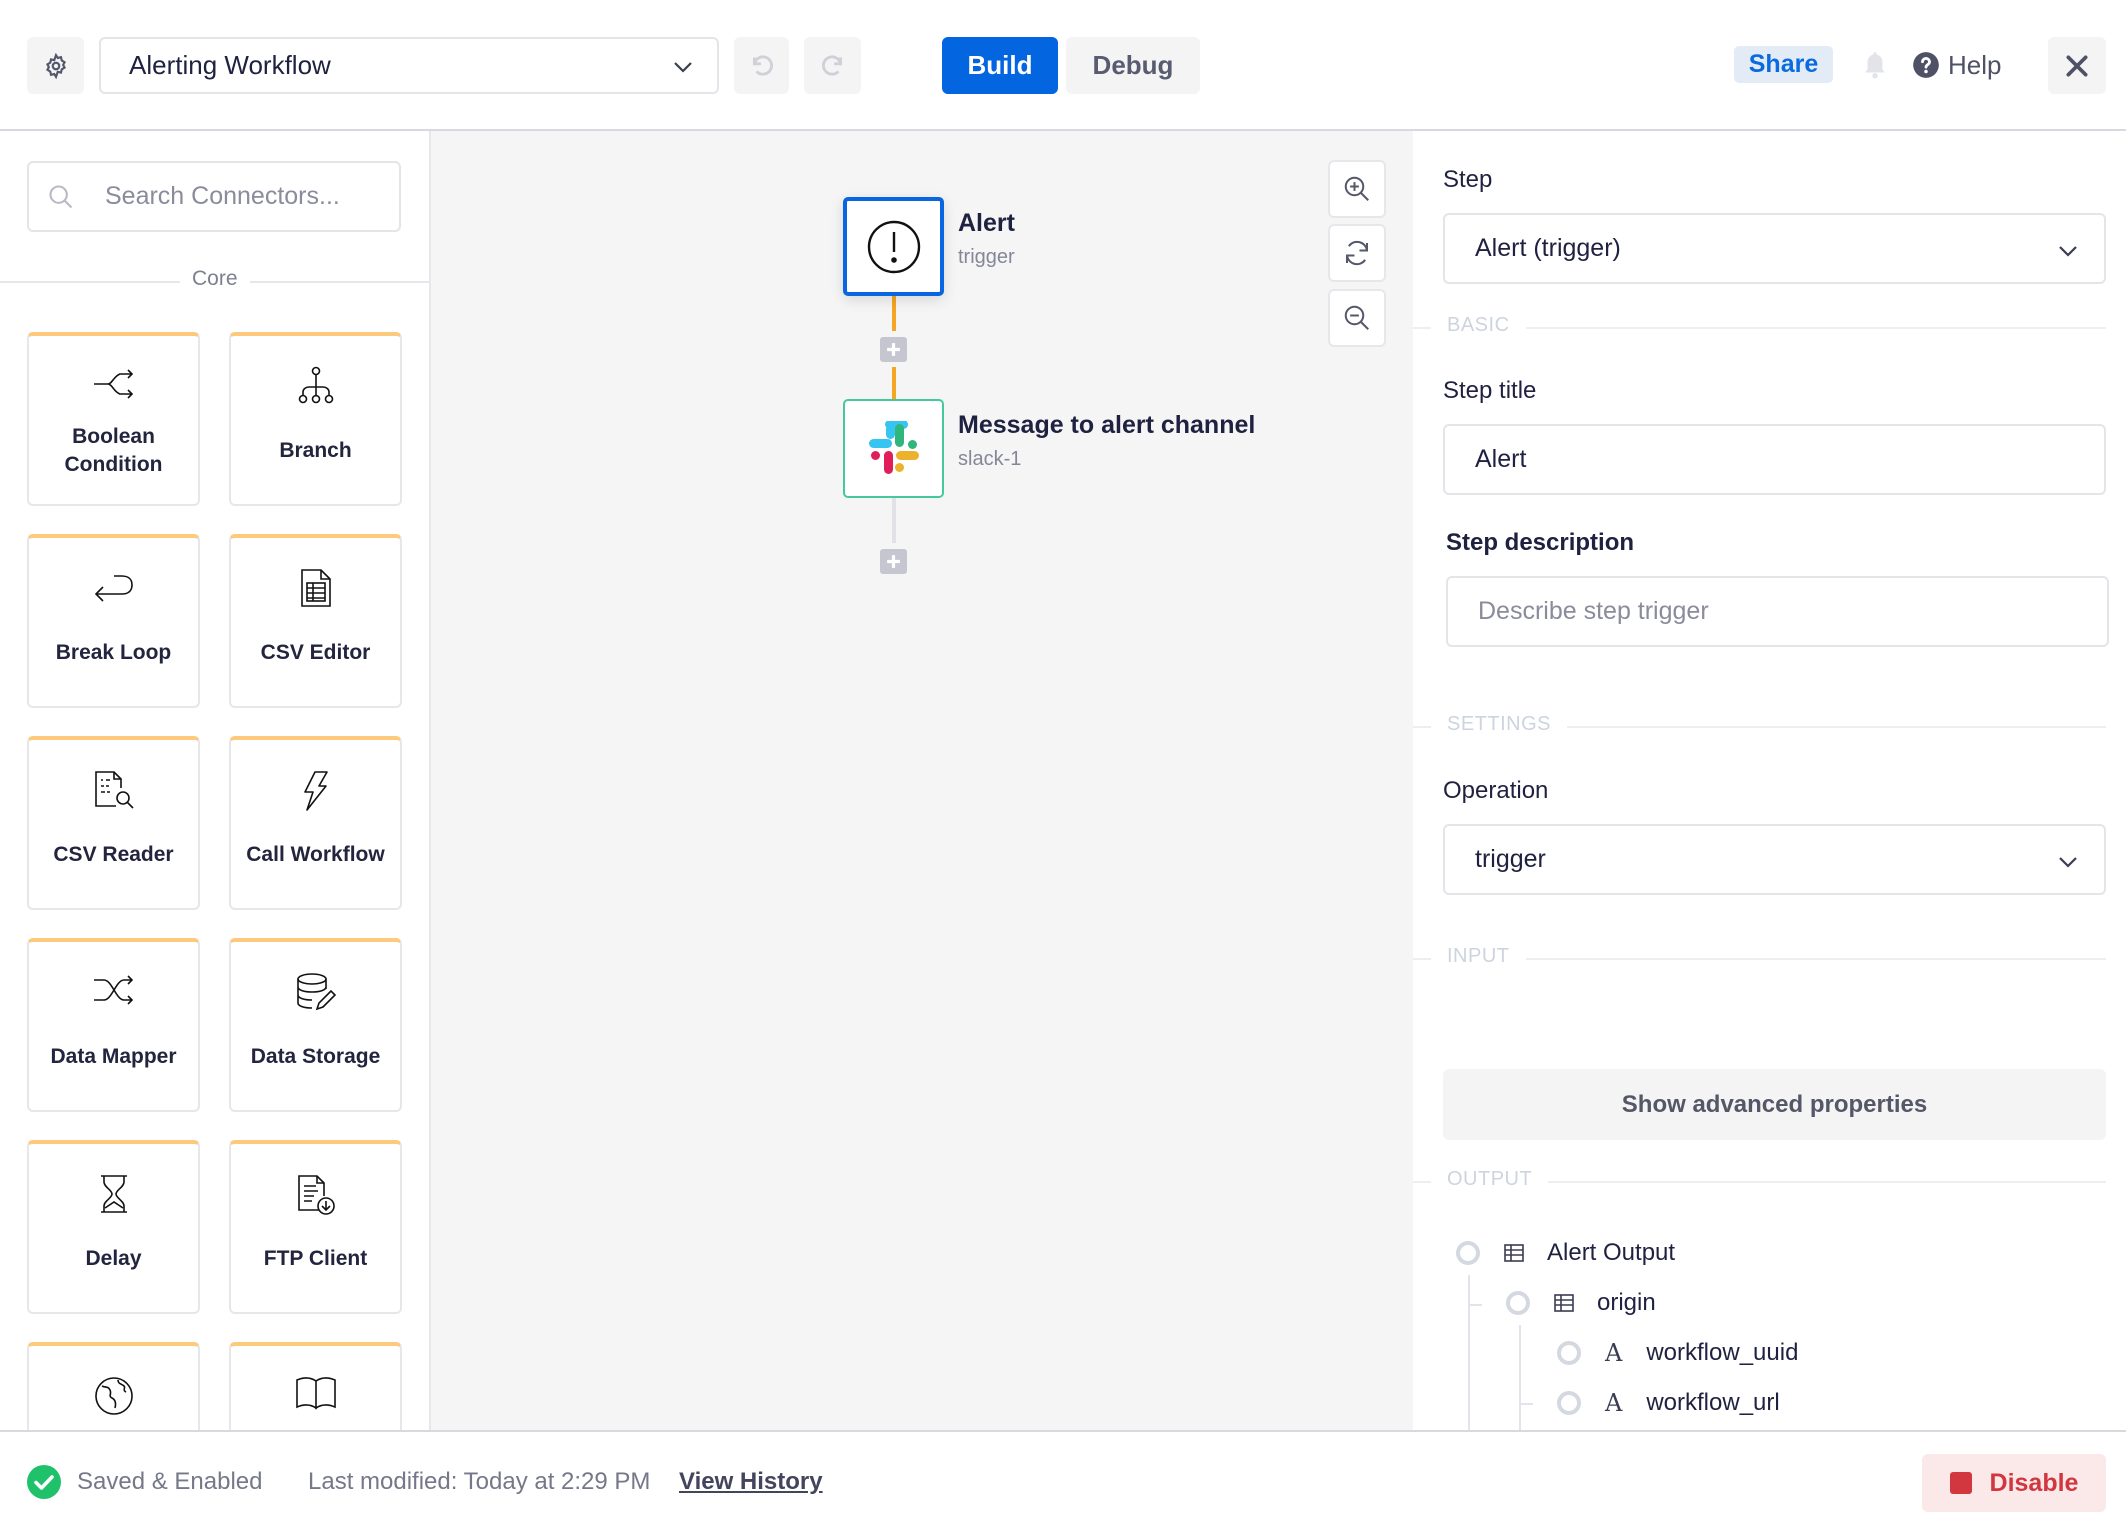 This screenshot has height=1532, width=2126. What do you see at coordinates (316, 992) in the screenshot?
I see `database-edit-icon` at bounding box center [316, 992].